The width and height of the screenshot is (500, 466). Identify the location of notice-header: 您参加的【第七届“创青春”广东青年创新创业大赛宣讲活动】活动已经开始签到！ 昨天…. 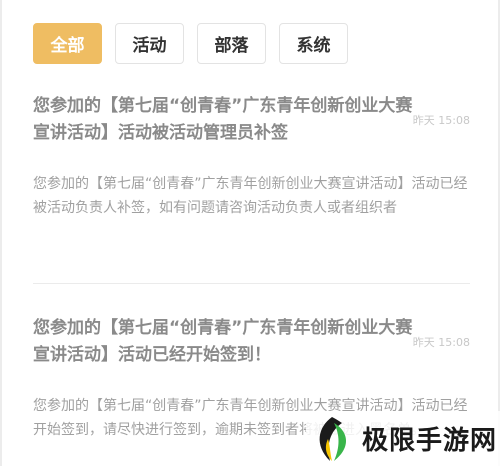
(251, 342).